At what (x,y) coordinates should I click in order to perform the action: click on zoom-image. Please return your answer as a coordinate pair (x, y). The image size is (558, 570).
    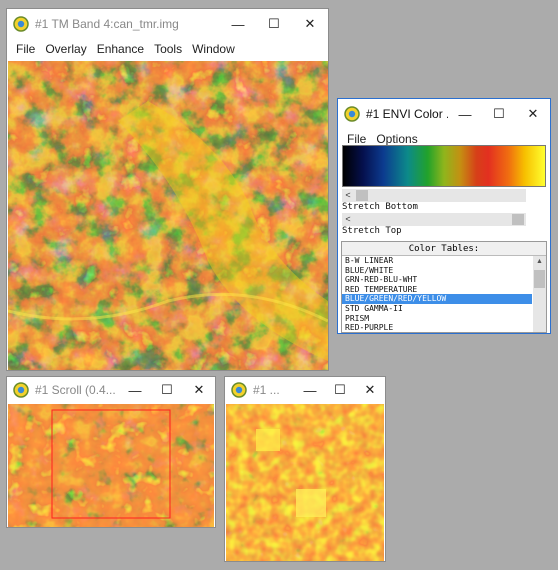
    Looking at the image, I should click on (305, 482).